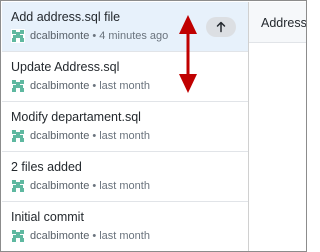 The image size is (320, 252). I want to click on changed-file-tab: Address.s, so click(277, 22).